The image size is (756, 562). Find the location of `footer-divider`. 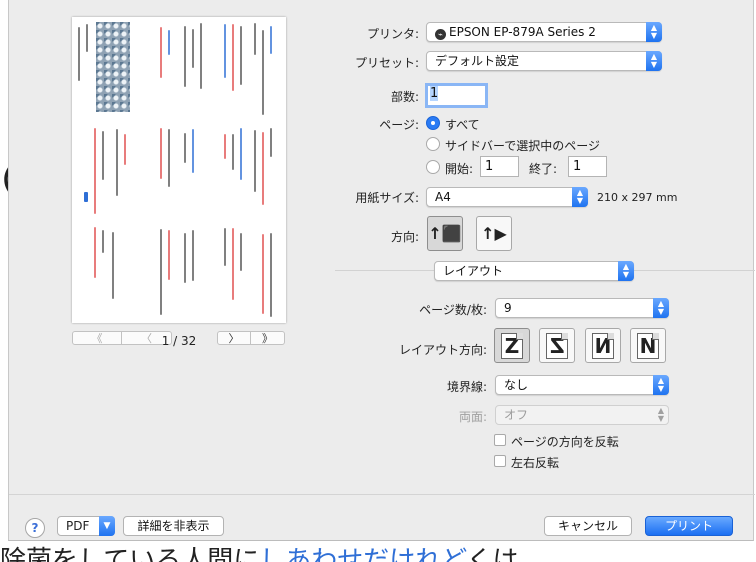

footer-divider is located at coordinates (382, 494).